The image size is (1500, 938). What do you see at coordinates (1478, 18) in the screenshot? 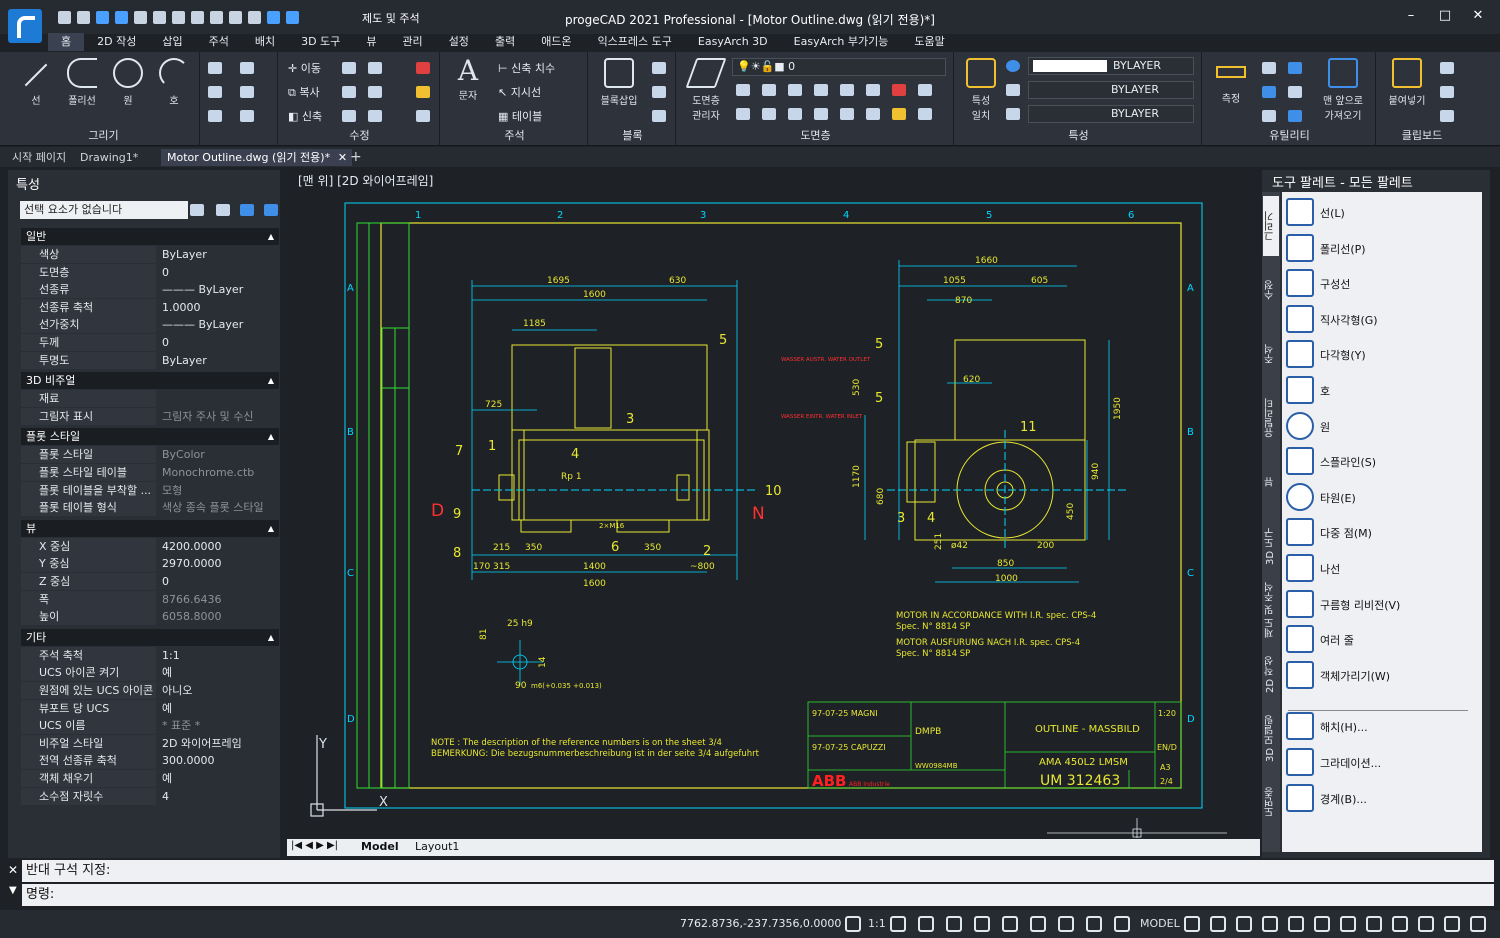
I see `close-button: ✕` at bounding box center [1478, 18].